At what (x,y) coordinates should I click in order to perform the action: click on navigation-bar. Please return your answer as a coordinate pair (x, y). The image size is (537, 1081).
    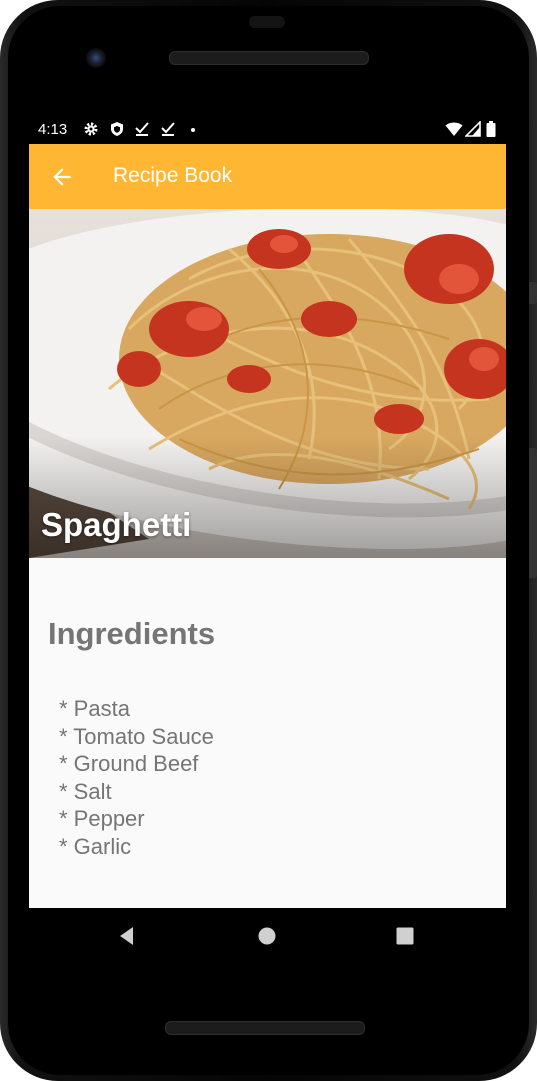
    Looking at the image, I should click on (267, 936).